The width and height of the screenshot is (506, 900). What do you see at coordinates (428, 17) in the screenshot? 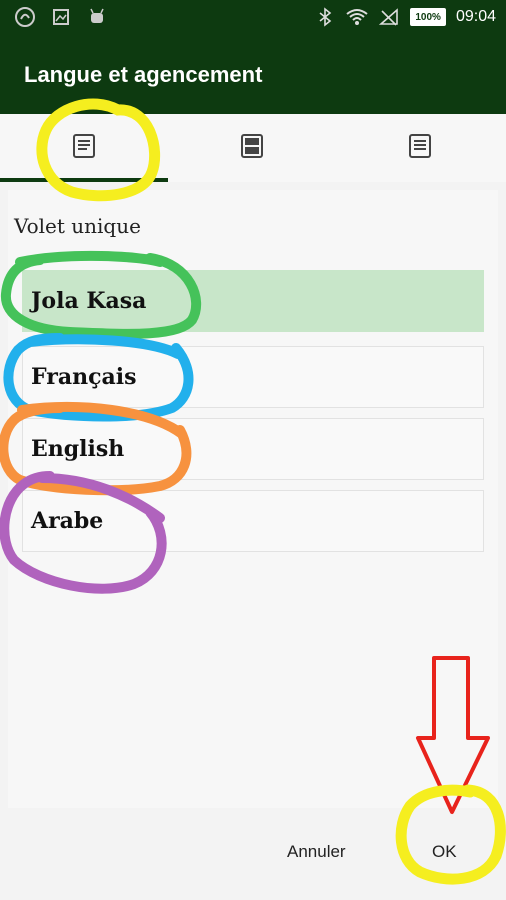
I see `battery-indicator: 100%` at bounding box center [428, 17].